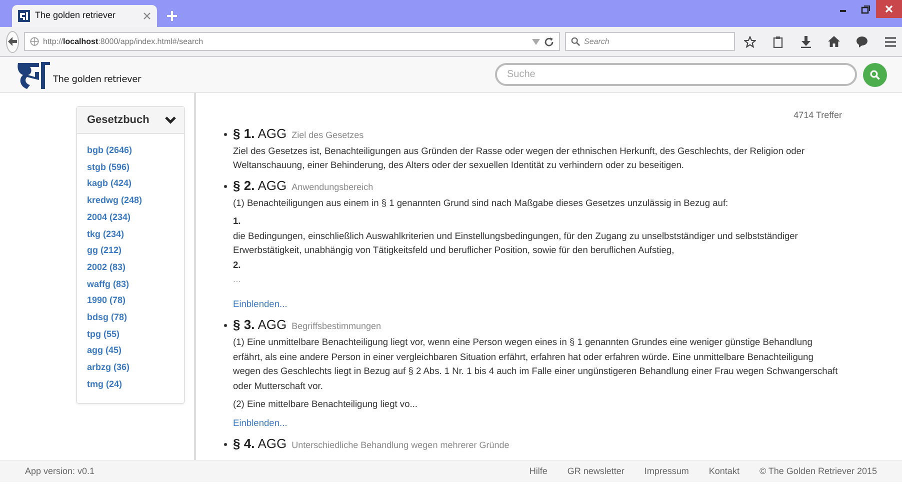 The width and height of the screenshot is (902, 484). I want to click on section-number: § 3., so click(244, 325).